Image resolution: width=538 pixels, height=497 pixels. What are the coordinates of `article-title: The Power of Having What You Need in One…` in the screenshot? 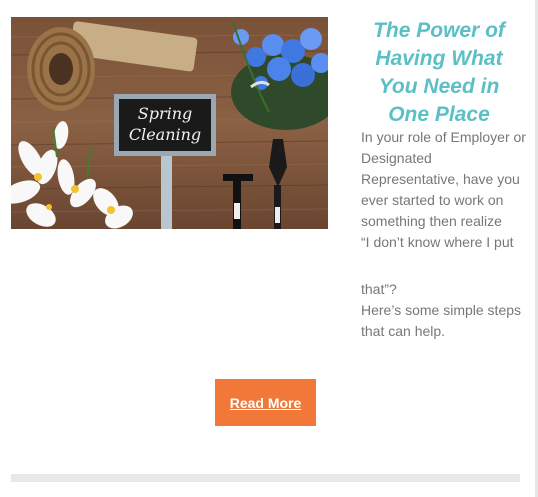 It's located at (439, 72).